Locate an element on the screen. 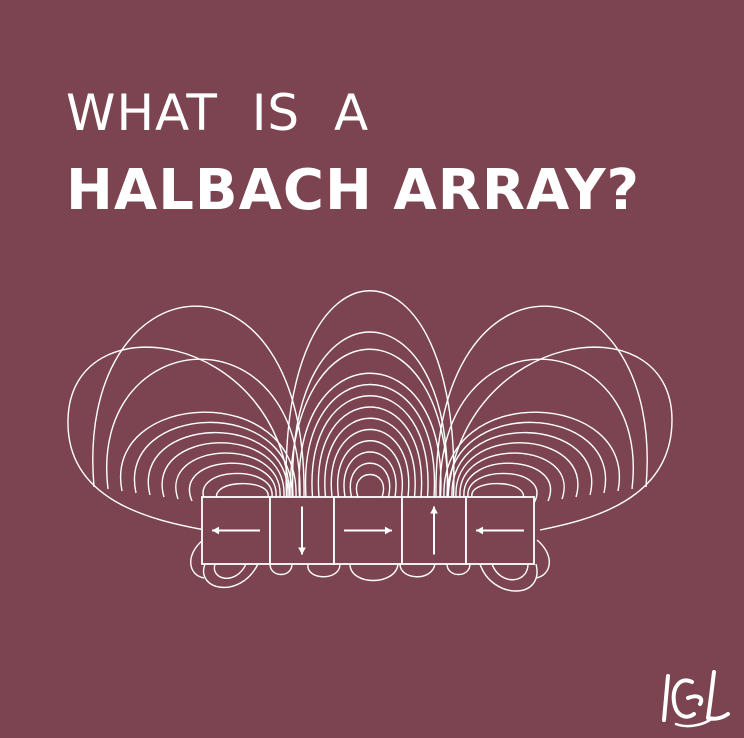 The image size is (744, 738). icl-logo is located at coordinates (696, 699).